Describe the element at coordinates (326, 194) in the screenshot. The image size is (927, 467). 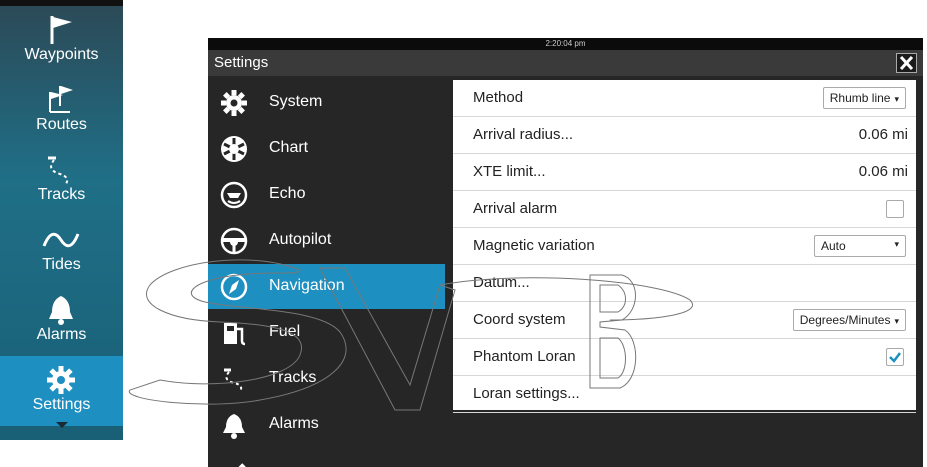
I see `category-echo: Echo` at that location.